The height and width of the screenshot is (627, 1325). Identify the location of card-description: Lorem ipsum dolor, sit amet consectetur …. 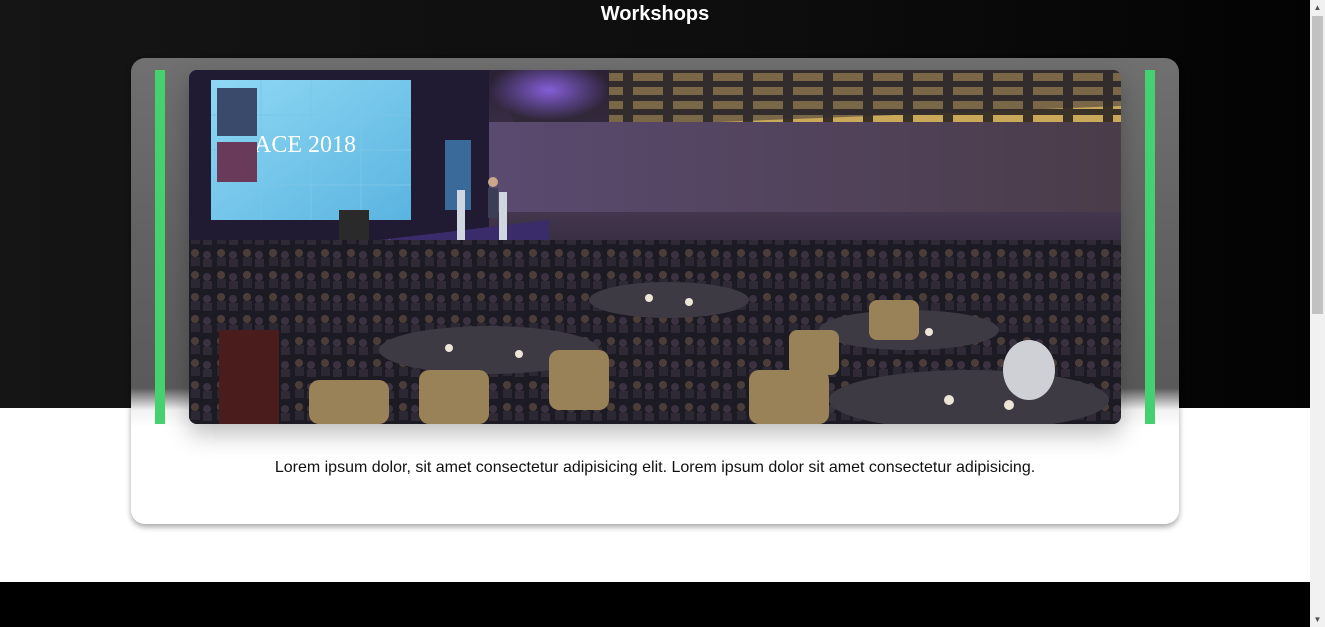
(655, 467).